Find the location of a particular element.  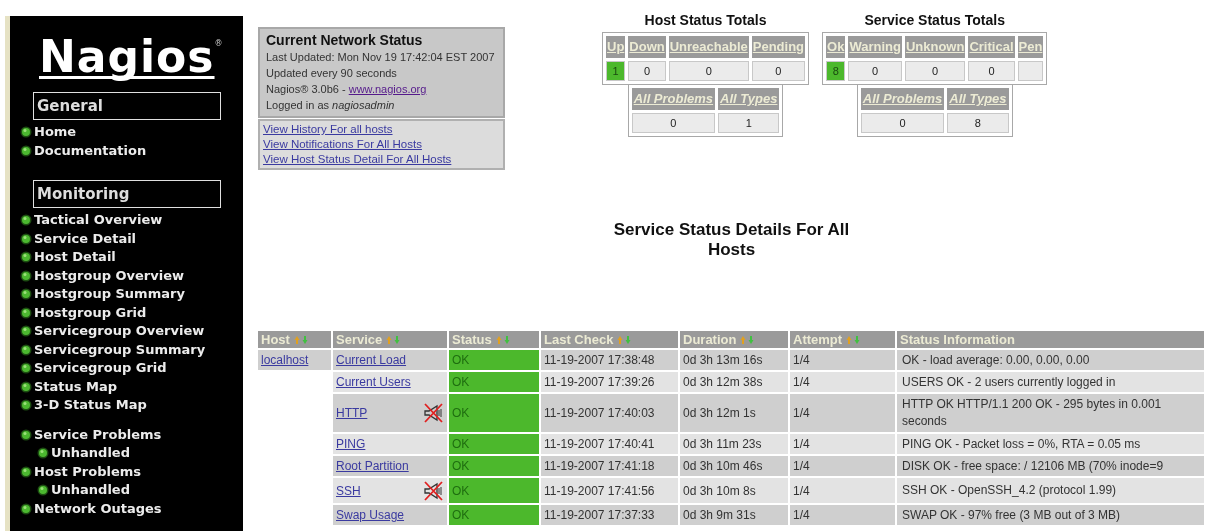

header-label: Host is located at coordinates (275, 339).